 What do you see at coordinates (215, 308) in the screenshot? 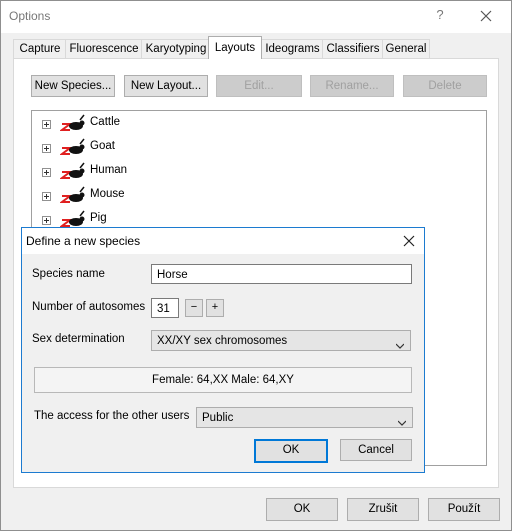
I see `increment-button: +` at bounding box center [215, 308].